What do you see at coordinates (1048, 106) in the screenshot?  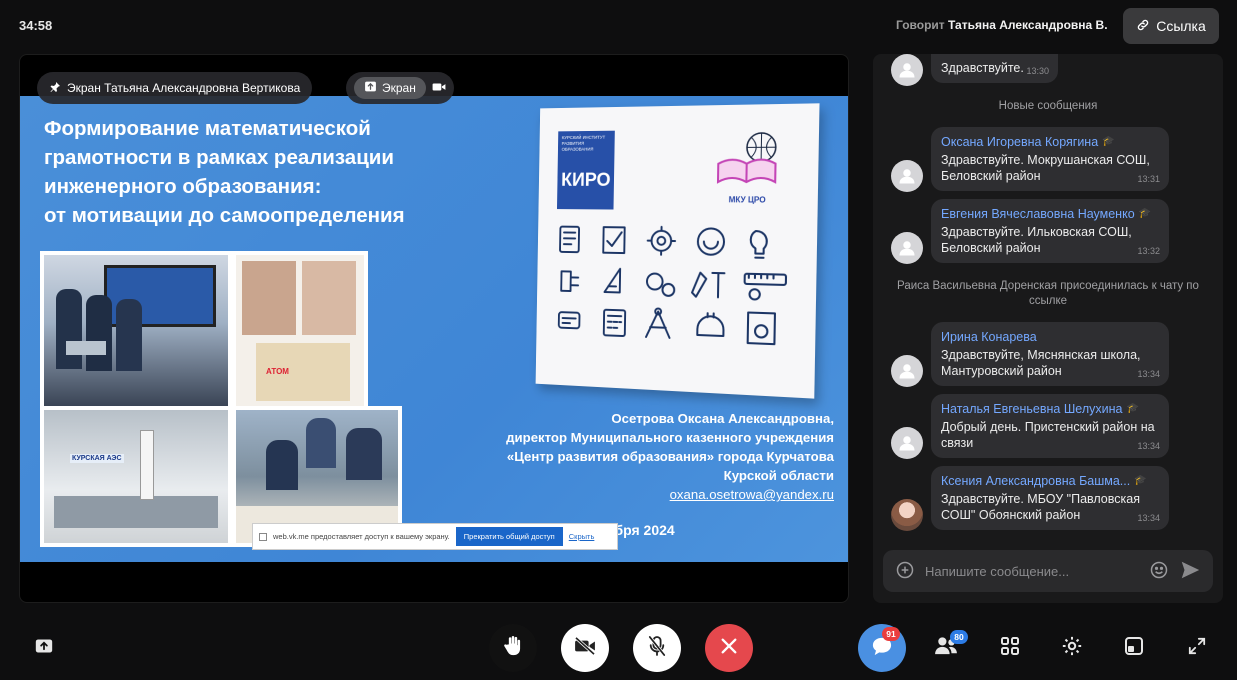 I see `new-messages-divider: Новые сообщения` at bounding box center [1048, 106].